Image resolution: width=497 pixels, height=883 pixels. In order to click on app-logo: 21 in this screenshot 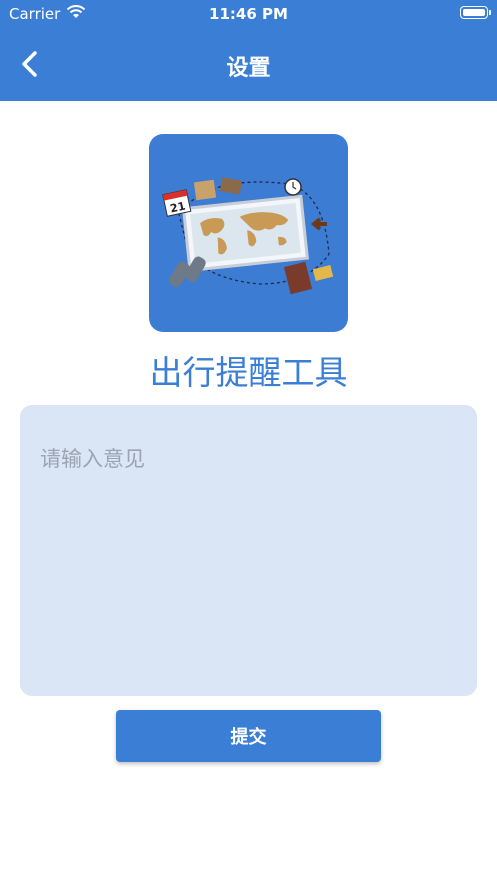, I will do `click(248, 233)`.